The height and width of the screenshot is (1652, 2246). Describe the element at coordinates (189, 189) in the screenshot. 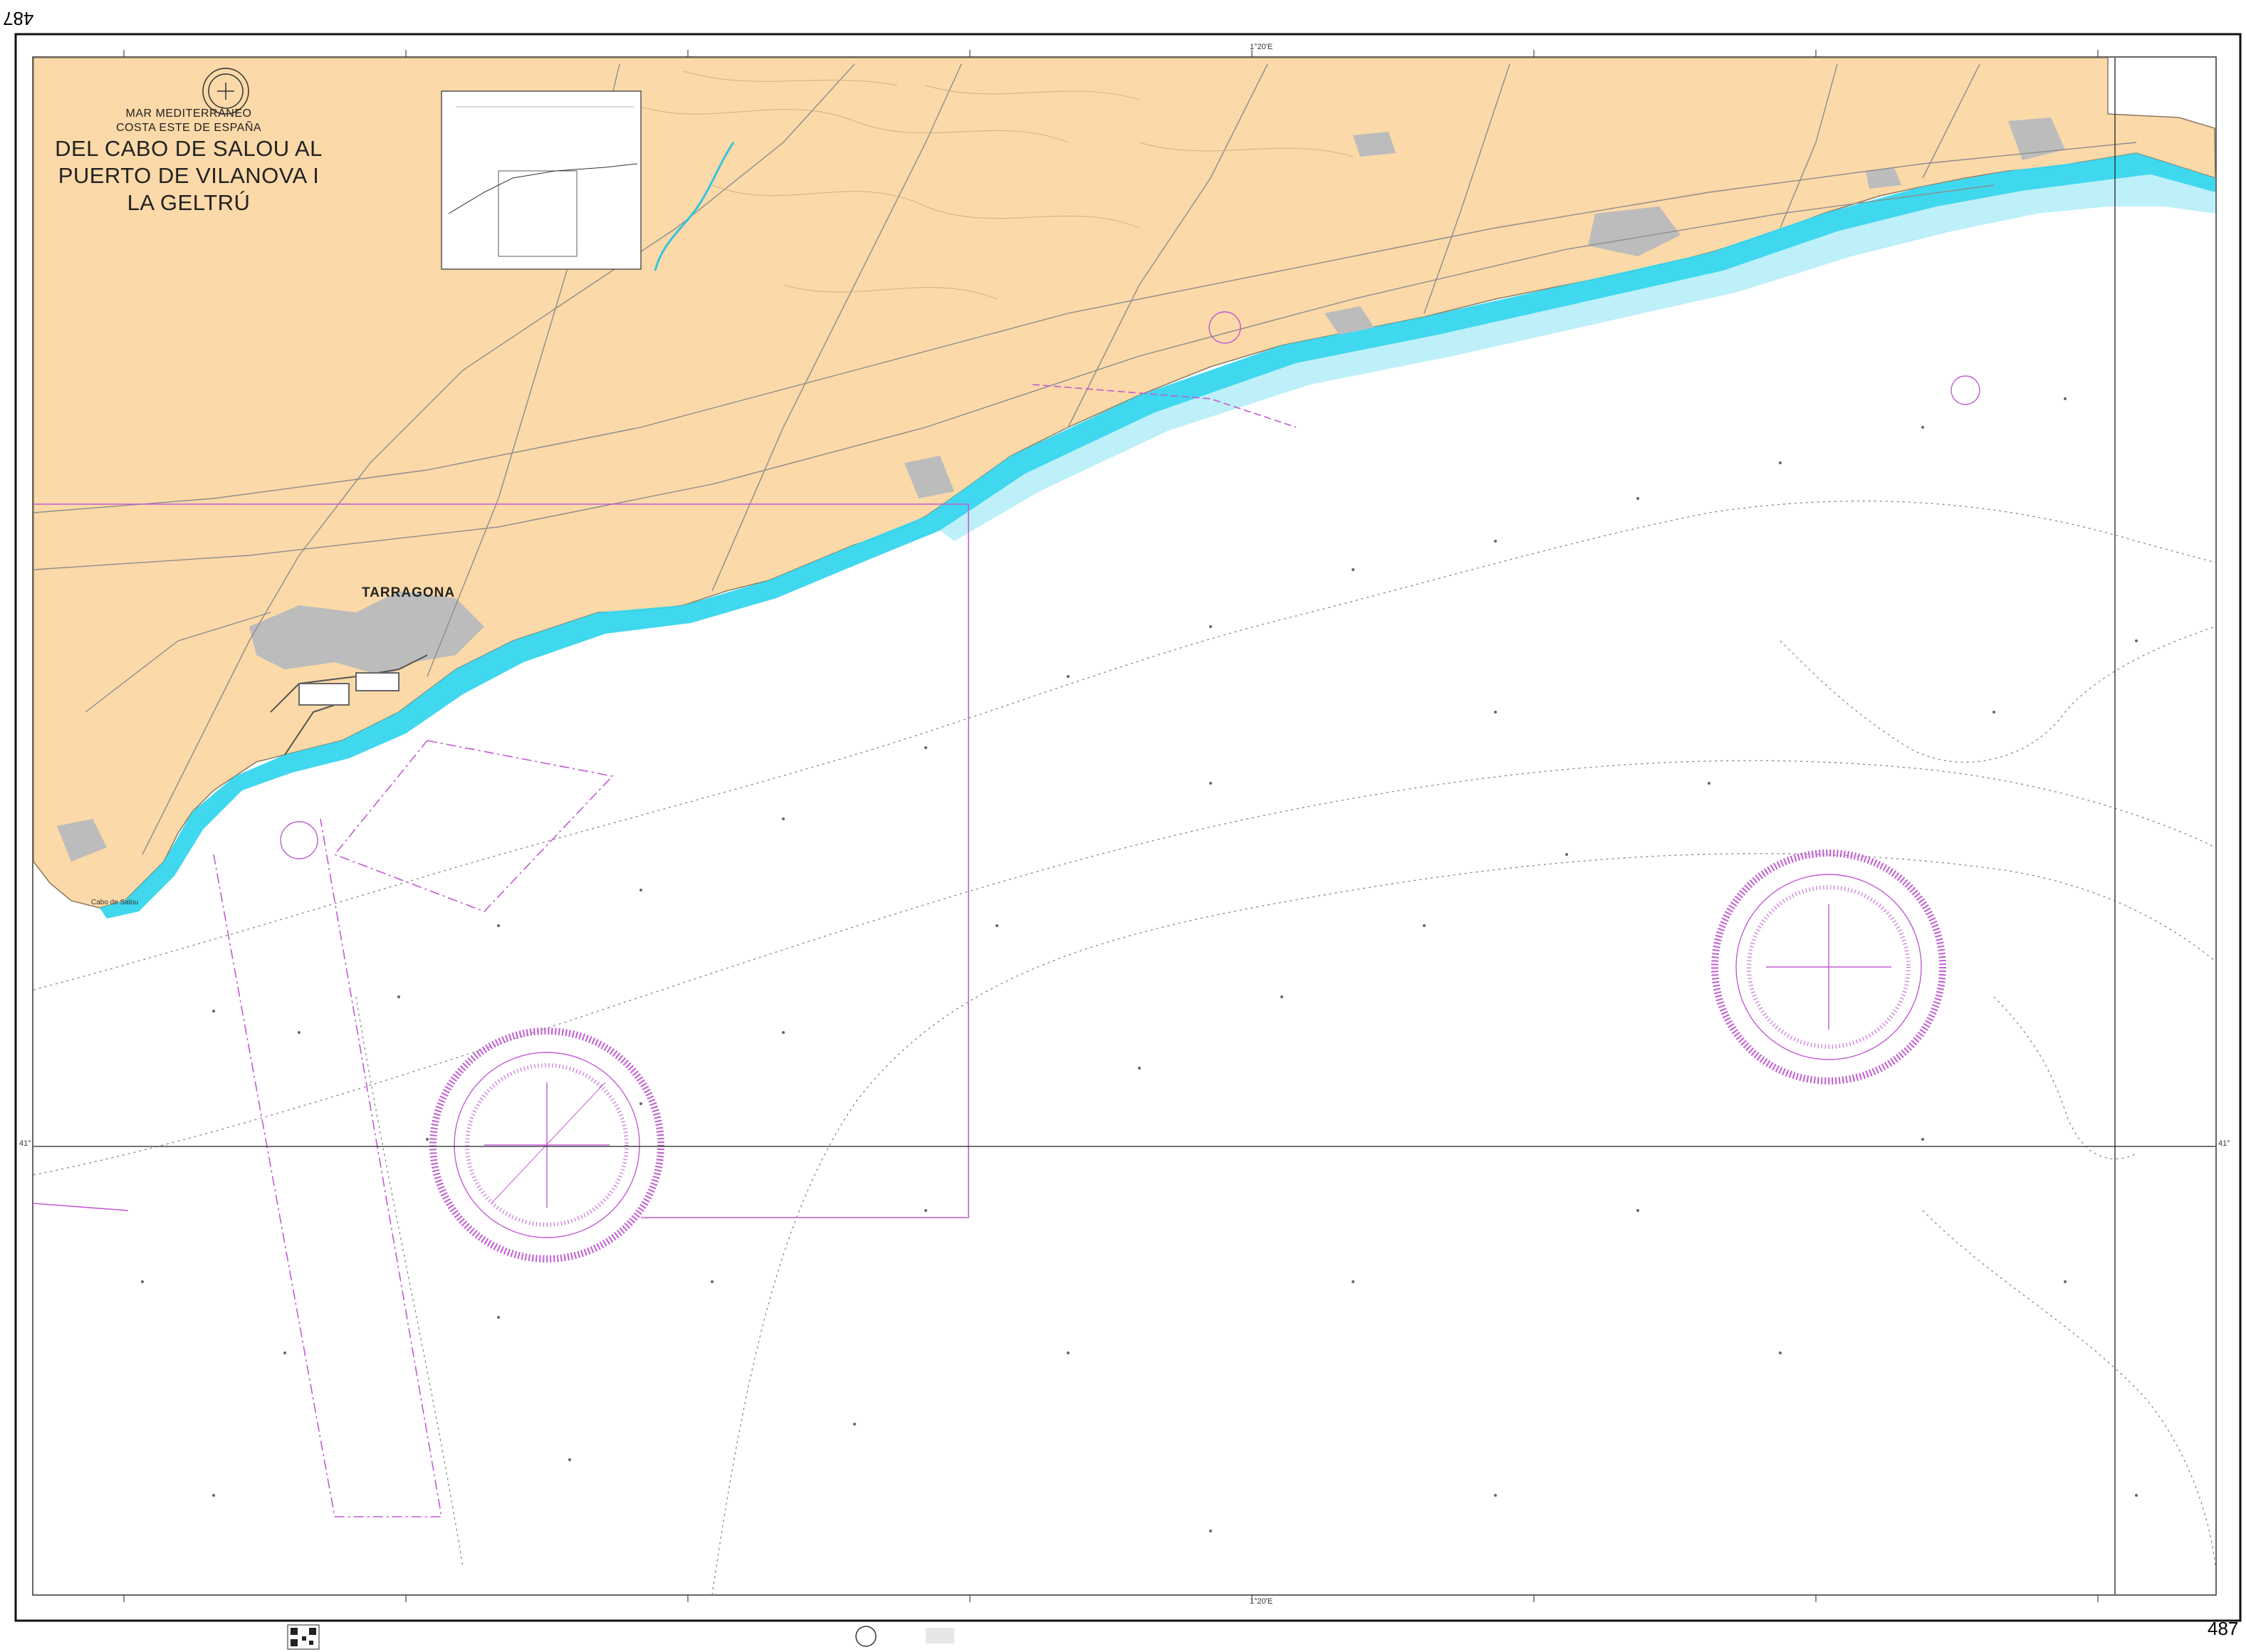

I see `title-line-2: PUERTO DE VILANOVA I LA GELTRÚ` at that location.